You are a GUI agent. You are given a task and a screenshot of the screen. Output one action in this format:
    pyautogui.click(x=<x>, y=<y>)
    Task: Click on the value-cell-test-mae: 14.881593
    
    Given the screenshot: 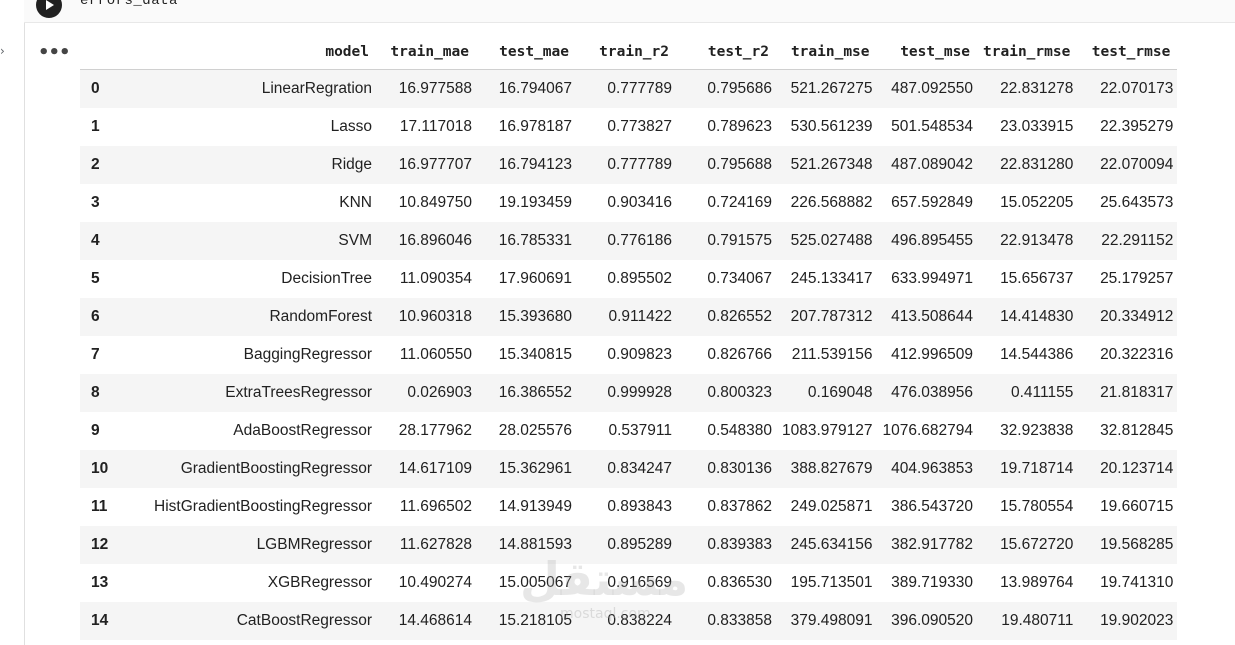 What is the action you would take?
    pyautogui.click(x=526, y=545)
    